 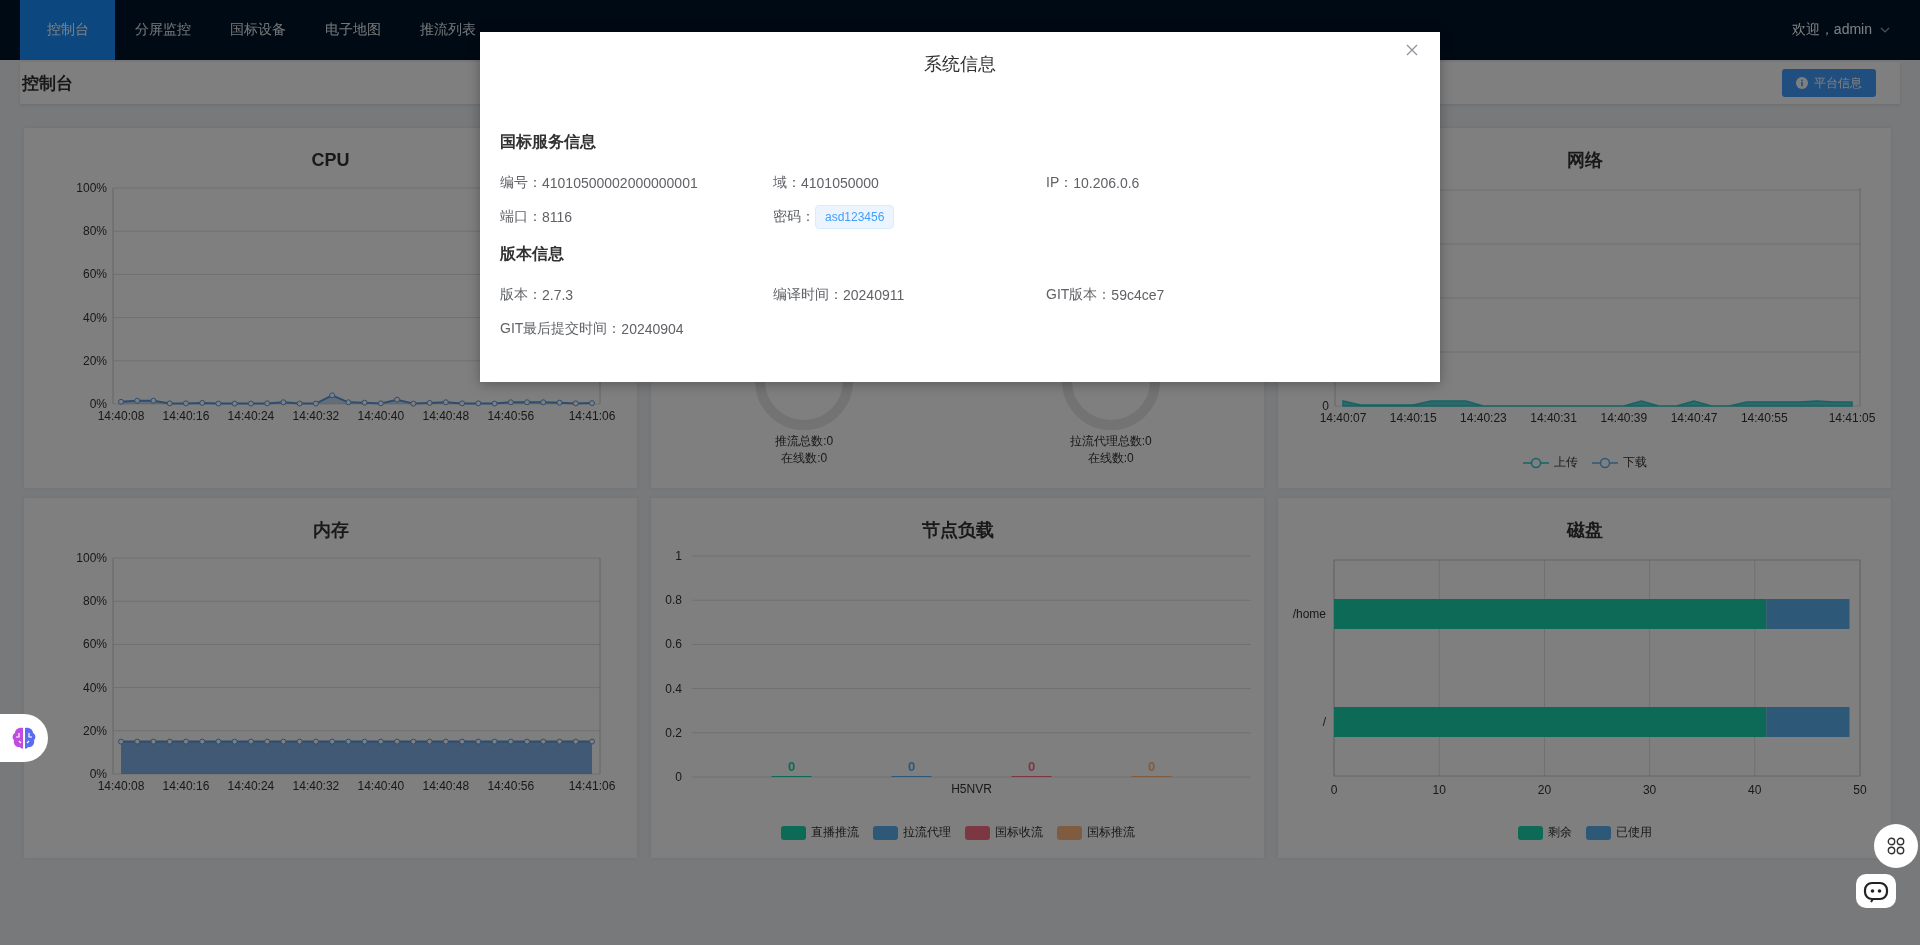 I want to click on axis-label: 14:40:23, so click(x=1483, y=418).